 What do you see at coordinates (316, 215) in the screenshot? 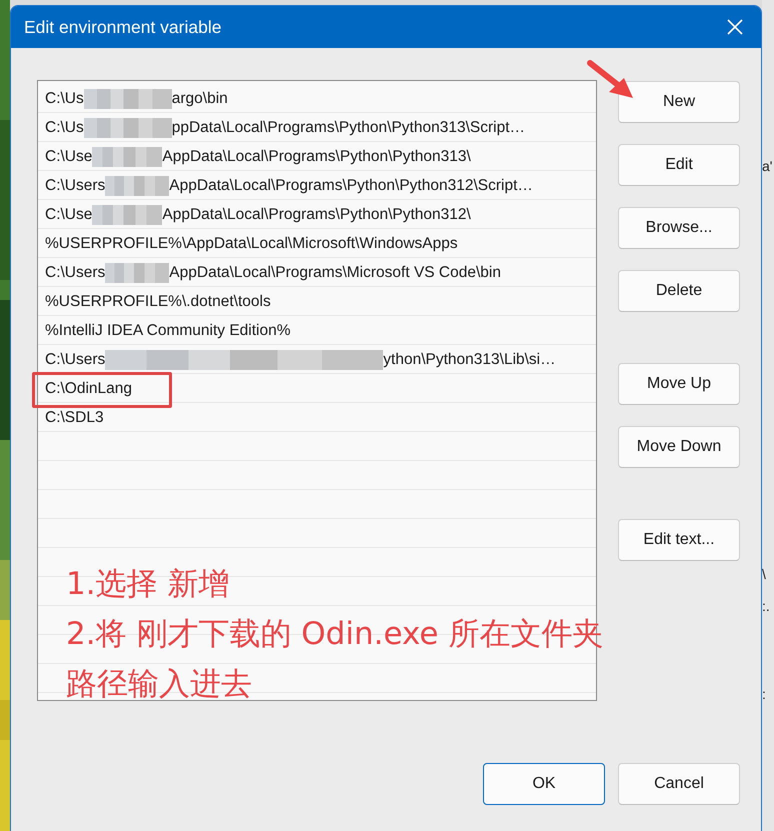
I see `list-item-text: AppData\Local\Programs\Python\Python312\` at bounding box center [316, 215].